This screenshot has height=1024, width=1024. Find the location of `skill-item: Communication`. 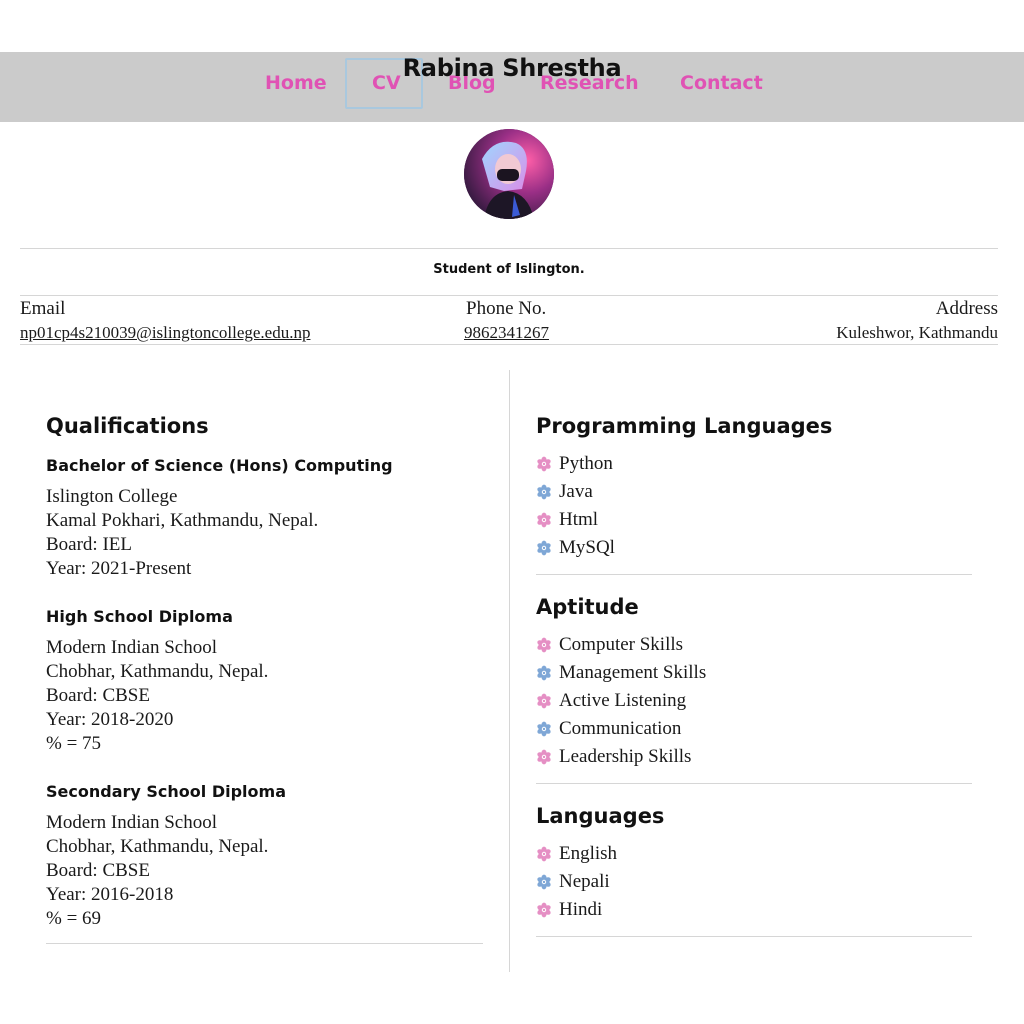

skill-item: Communication is located at coordinates (620, 728).